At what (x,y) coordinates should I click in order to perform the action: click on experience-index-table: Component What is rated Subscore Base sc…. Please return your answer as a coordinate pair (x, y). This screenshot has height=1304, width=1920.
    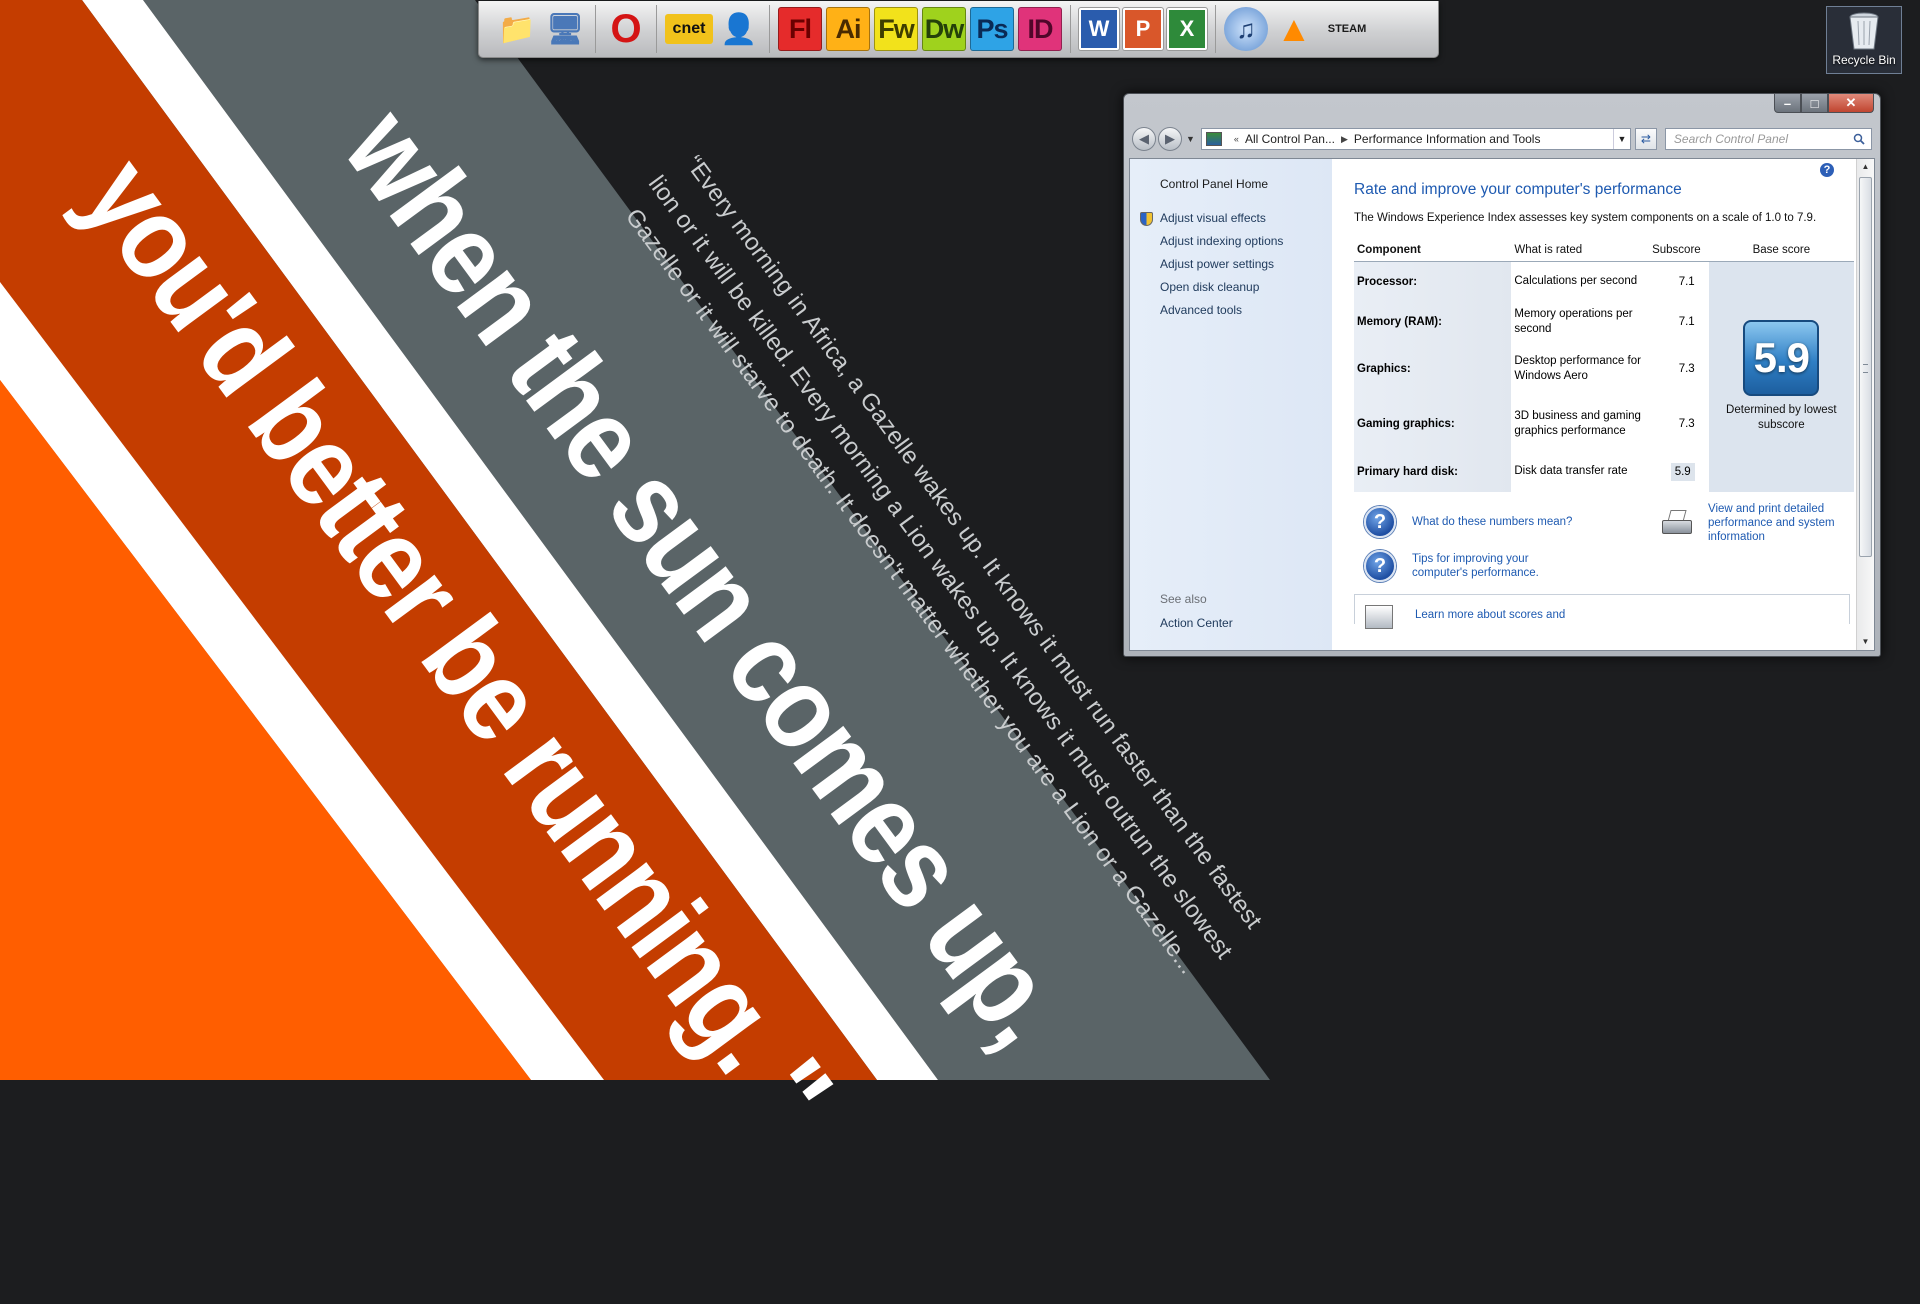
    Looking at the image, I should click on (1604, 367).